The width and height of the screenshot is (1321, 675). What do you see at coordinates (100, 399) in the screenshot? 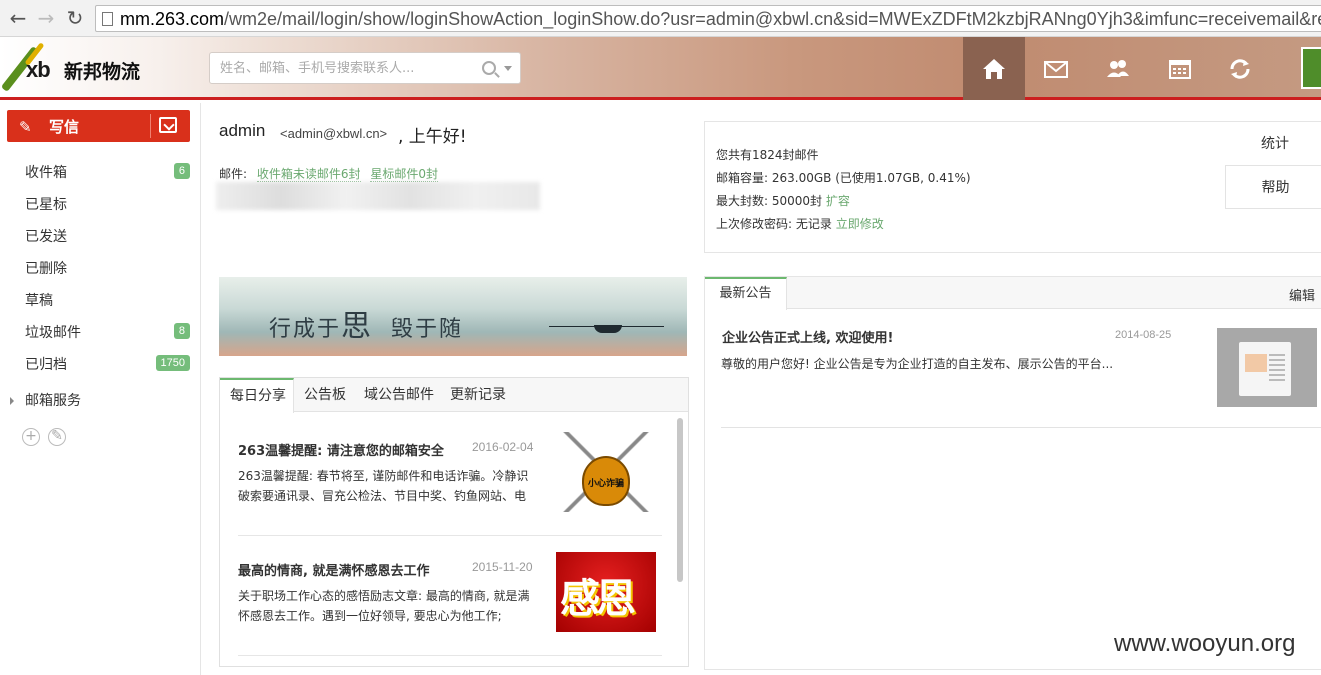
I see `folder-mail-services: 邮箱服务` at bounding box center [100, 399].